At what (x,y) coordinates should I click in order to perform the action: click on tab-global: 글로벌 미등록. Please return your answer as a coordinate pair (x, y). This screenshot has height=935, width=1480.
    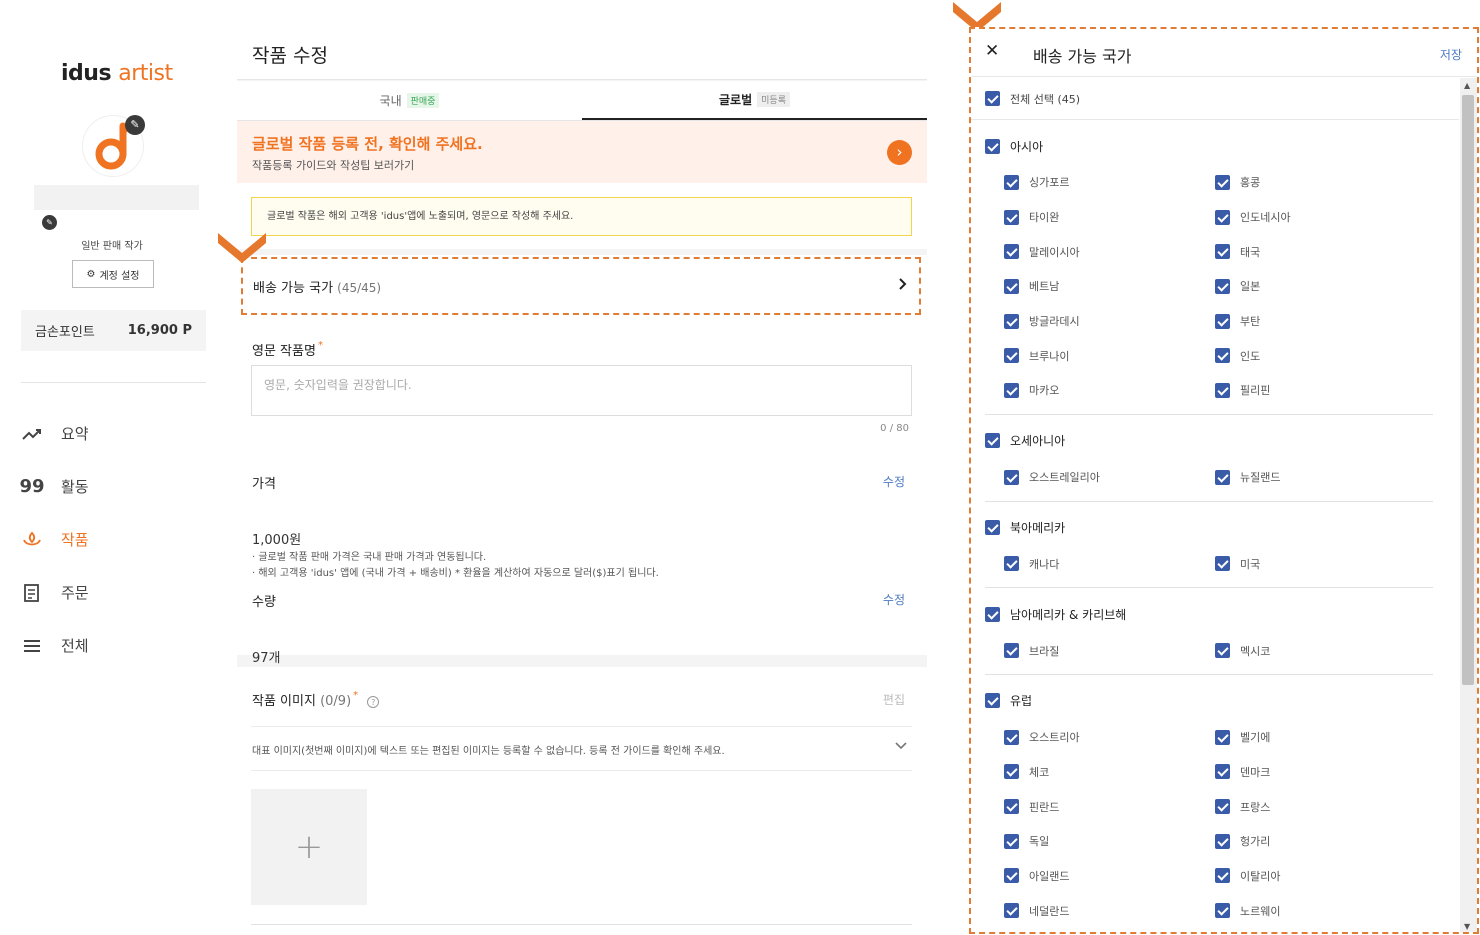
    Looking at the image, I should click on (754, 100).